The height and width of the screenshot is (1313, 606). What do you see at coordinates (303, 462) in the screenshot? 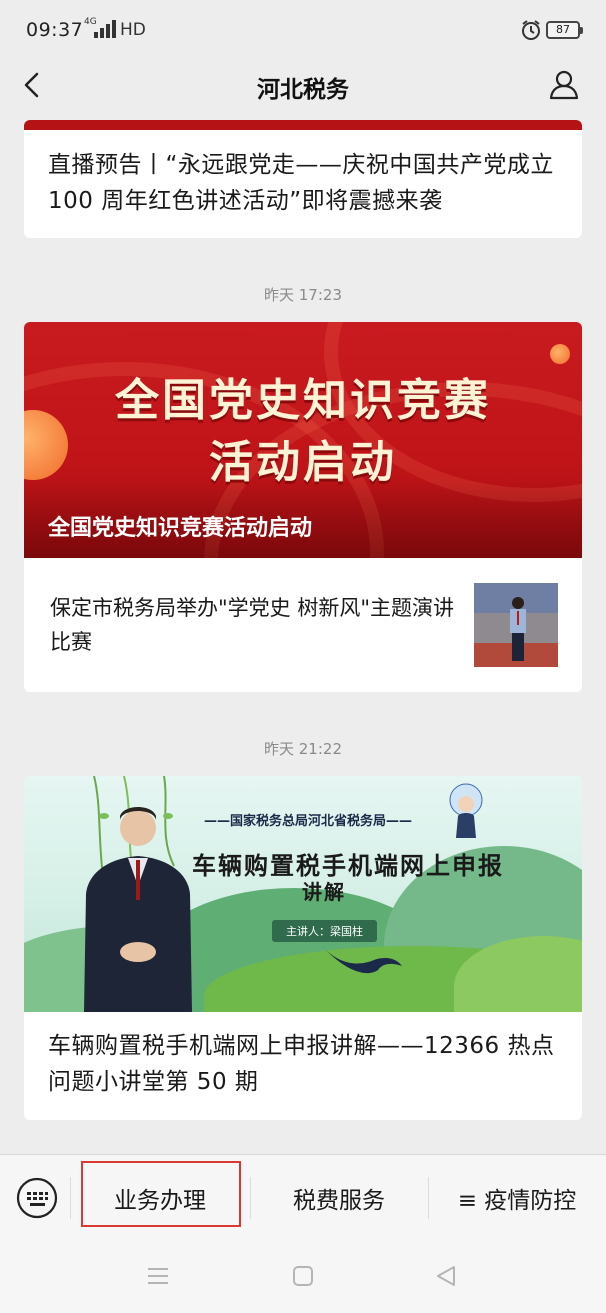
I see `banner-headline: 活动启动` at bounding box center [303, 462].